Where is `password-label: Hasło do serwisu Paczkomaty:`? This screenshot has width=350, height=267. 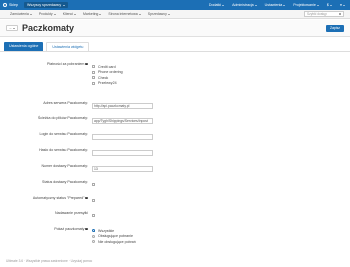 password-label: Hasło do serwisu Paczkomaty: is located at coordinates (63, 150).